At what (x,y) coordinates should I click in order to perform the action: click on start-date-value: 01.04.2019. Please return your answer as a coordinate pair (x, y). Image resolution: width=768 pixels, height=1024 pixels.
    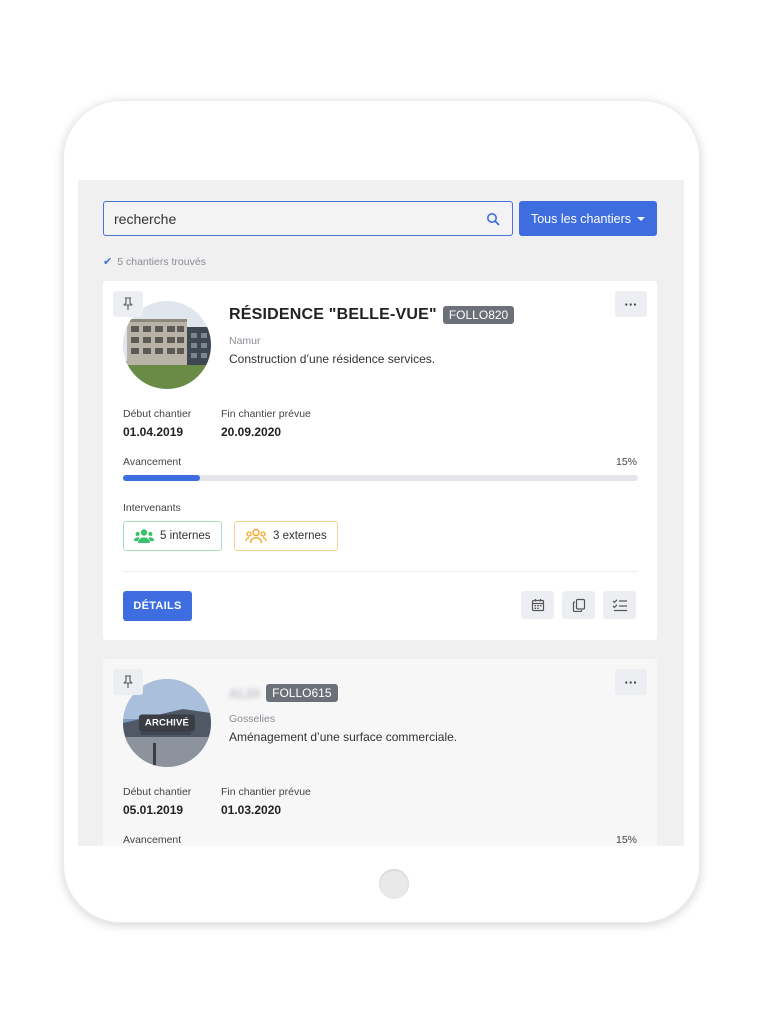
    Looking at the image, I should click on (153, 432).